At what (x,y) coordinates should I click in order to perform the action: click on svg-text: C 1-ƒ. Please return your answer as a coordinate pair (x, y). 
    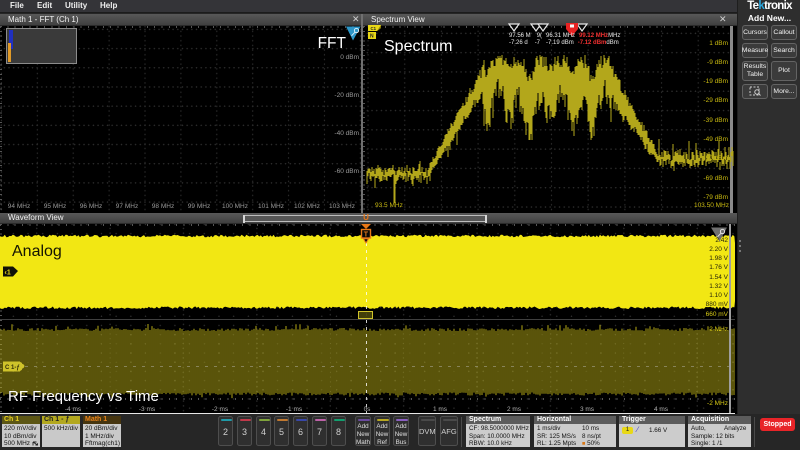
    Looking at the image, I should click on (12, 368).